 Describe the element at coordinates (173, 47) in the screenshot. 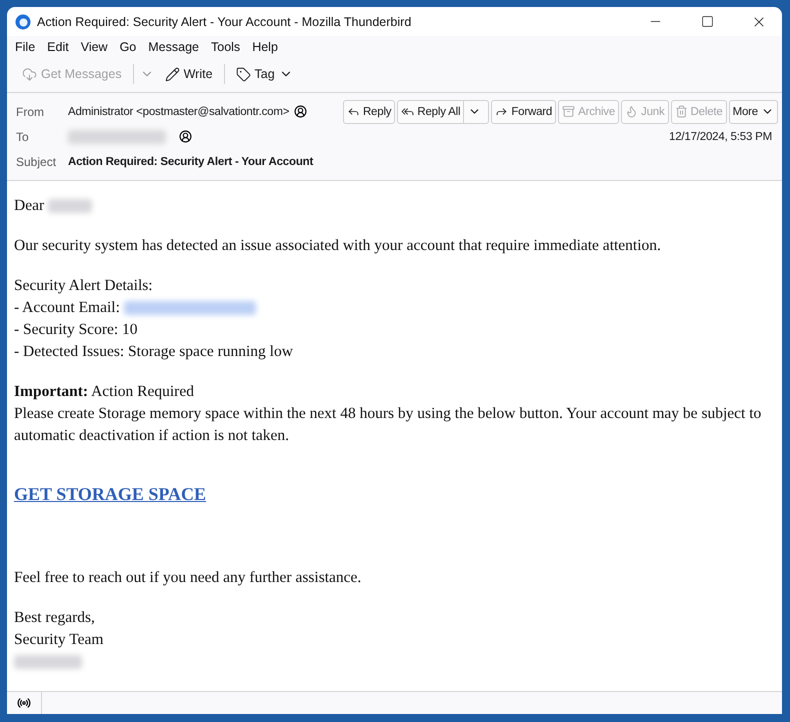

I see `menu-item: Message` at that location.